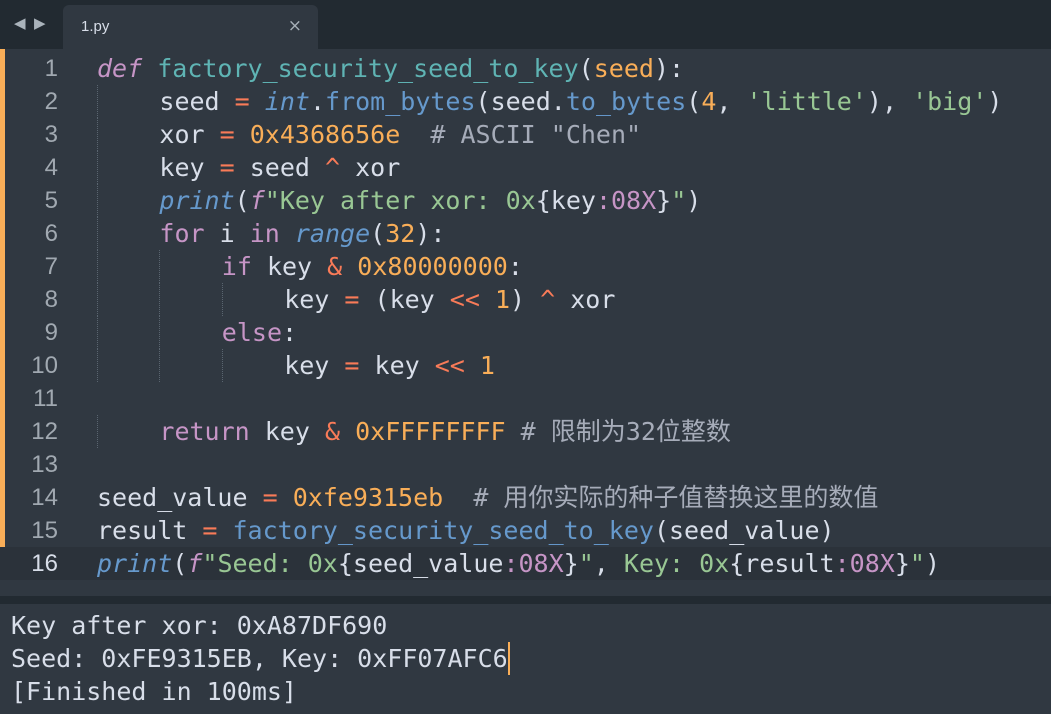 The image size is (1051, 714). What do you see at coordinates (51, 167) in the screenshot?
I see `line-number: 4` at bounding box center [51, 167].